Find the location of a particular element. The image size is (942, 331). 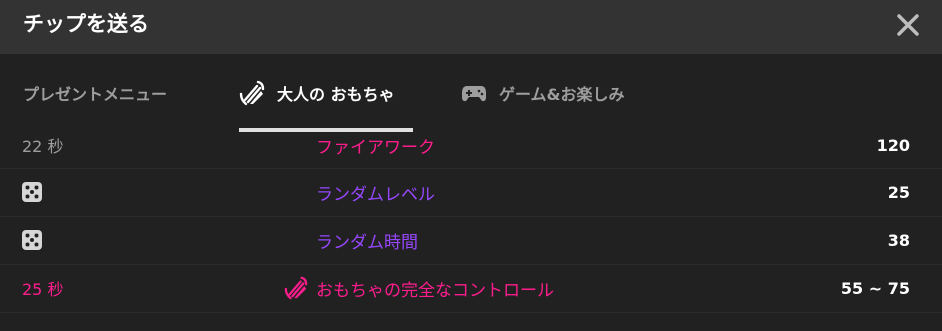

tab-label: プレゼントメニュー is located at coordinates (95, 94).